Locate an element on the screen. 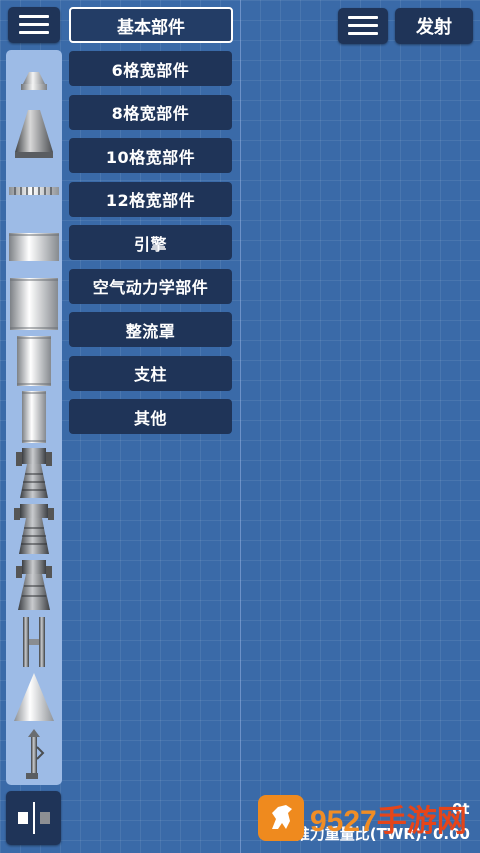 The image size is (480, 853). category-item-12-wide: 12格宽部件 is located at coordinates (150, 199).